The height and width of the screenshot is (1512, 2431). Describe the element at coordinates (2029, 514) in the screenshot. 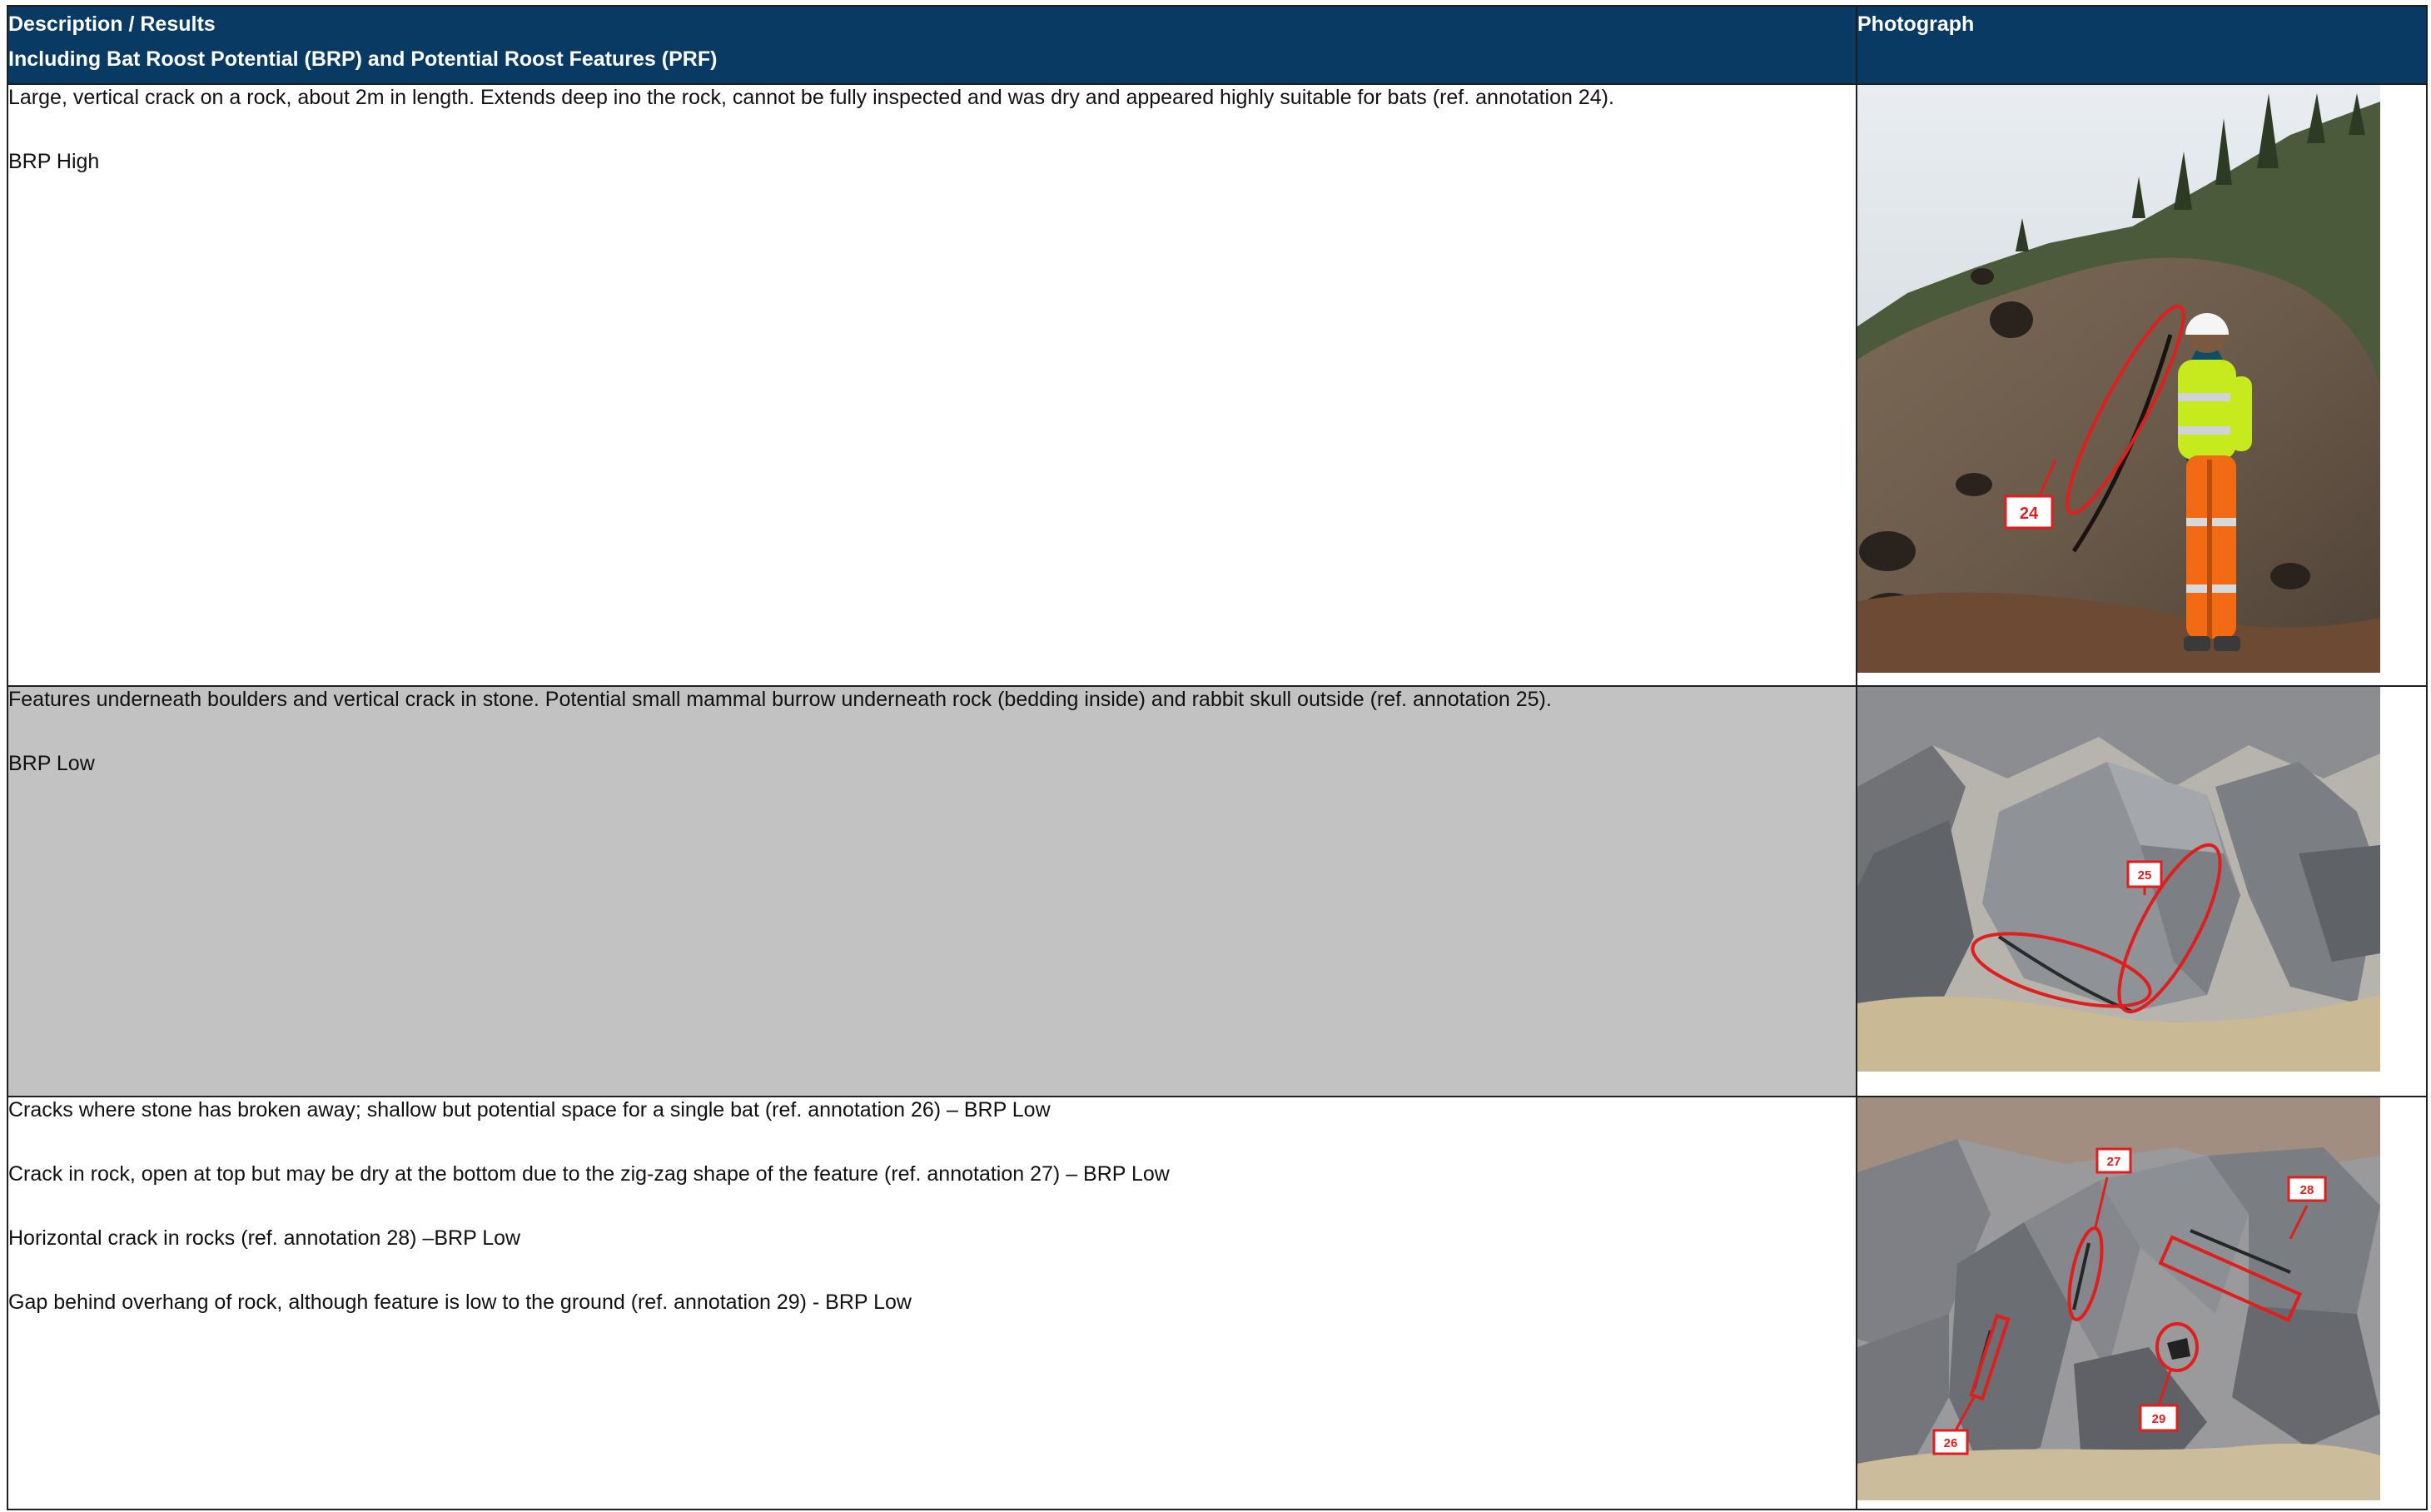

I see `annotation-24-label: 24` at that location.